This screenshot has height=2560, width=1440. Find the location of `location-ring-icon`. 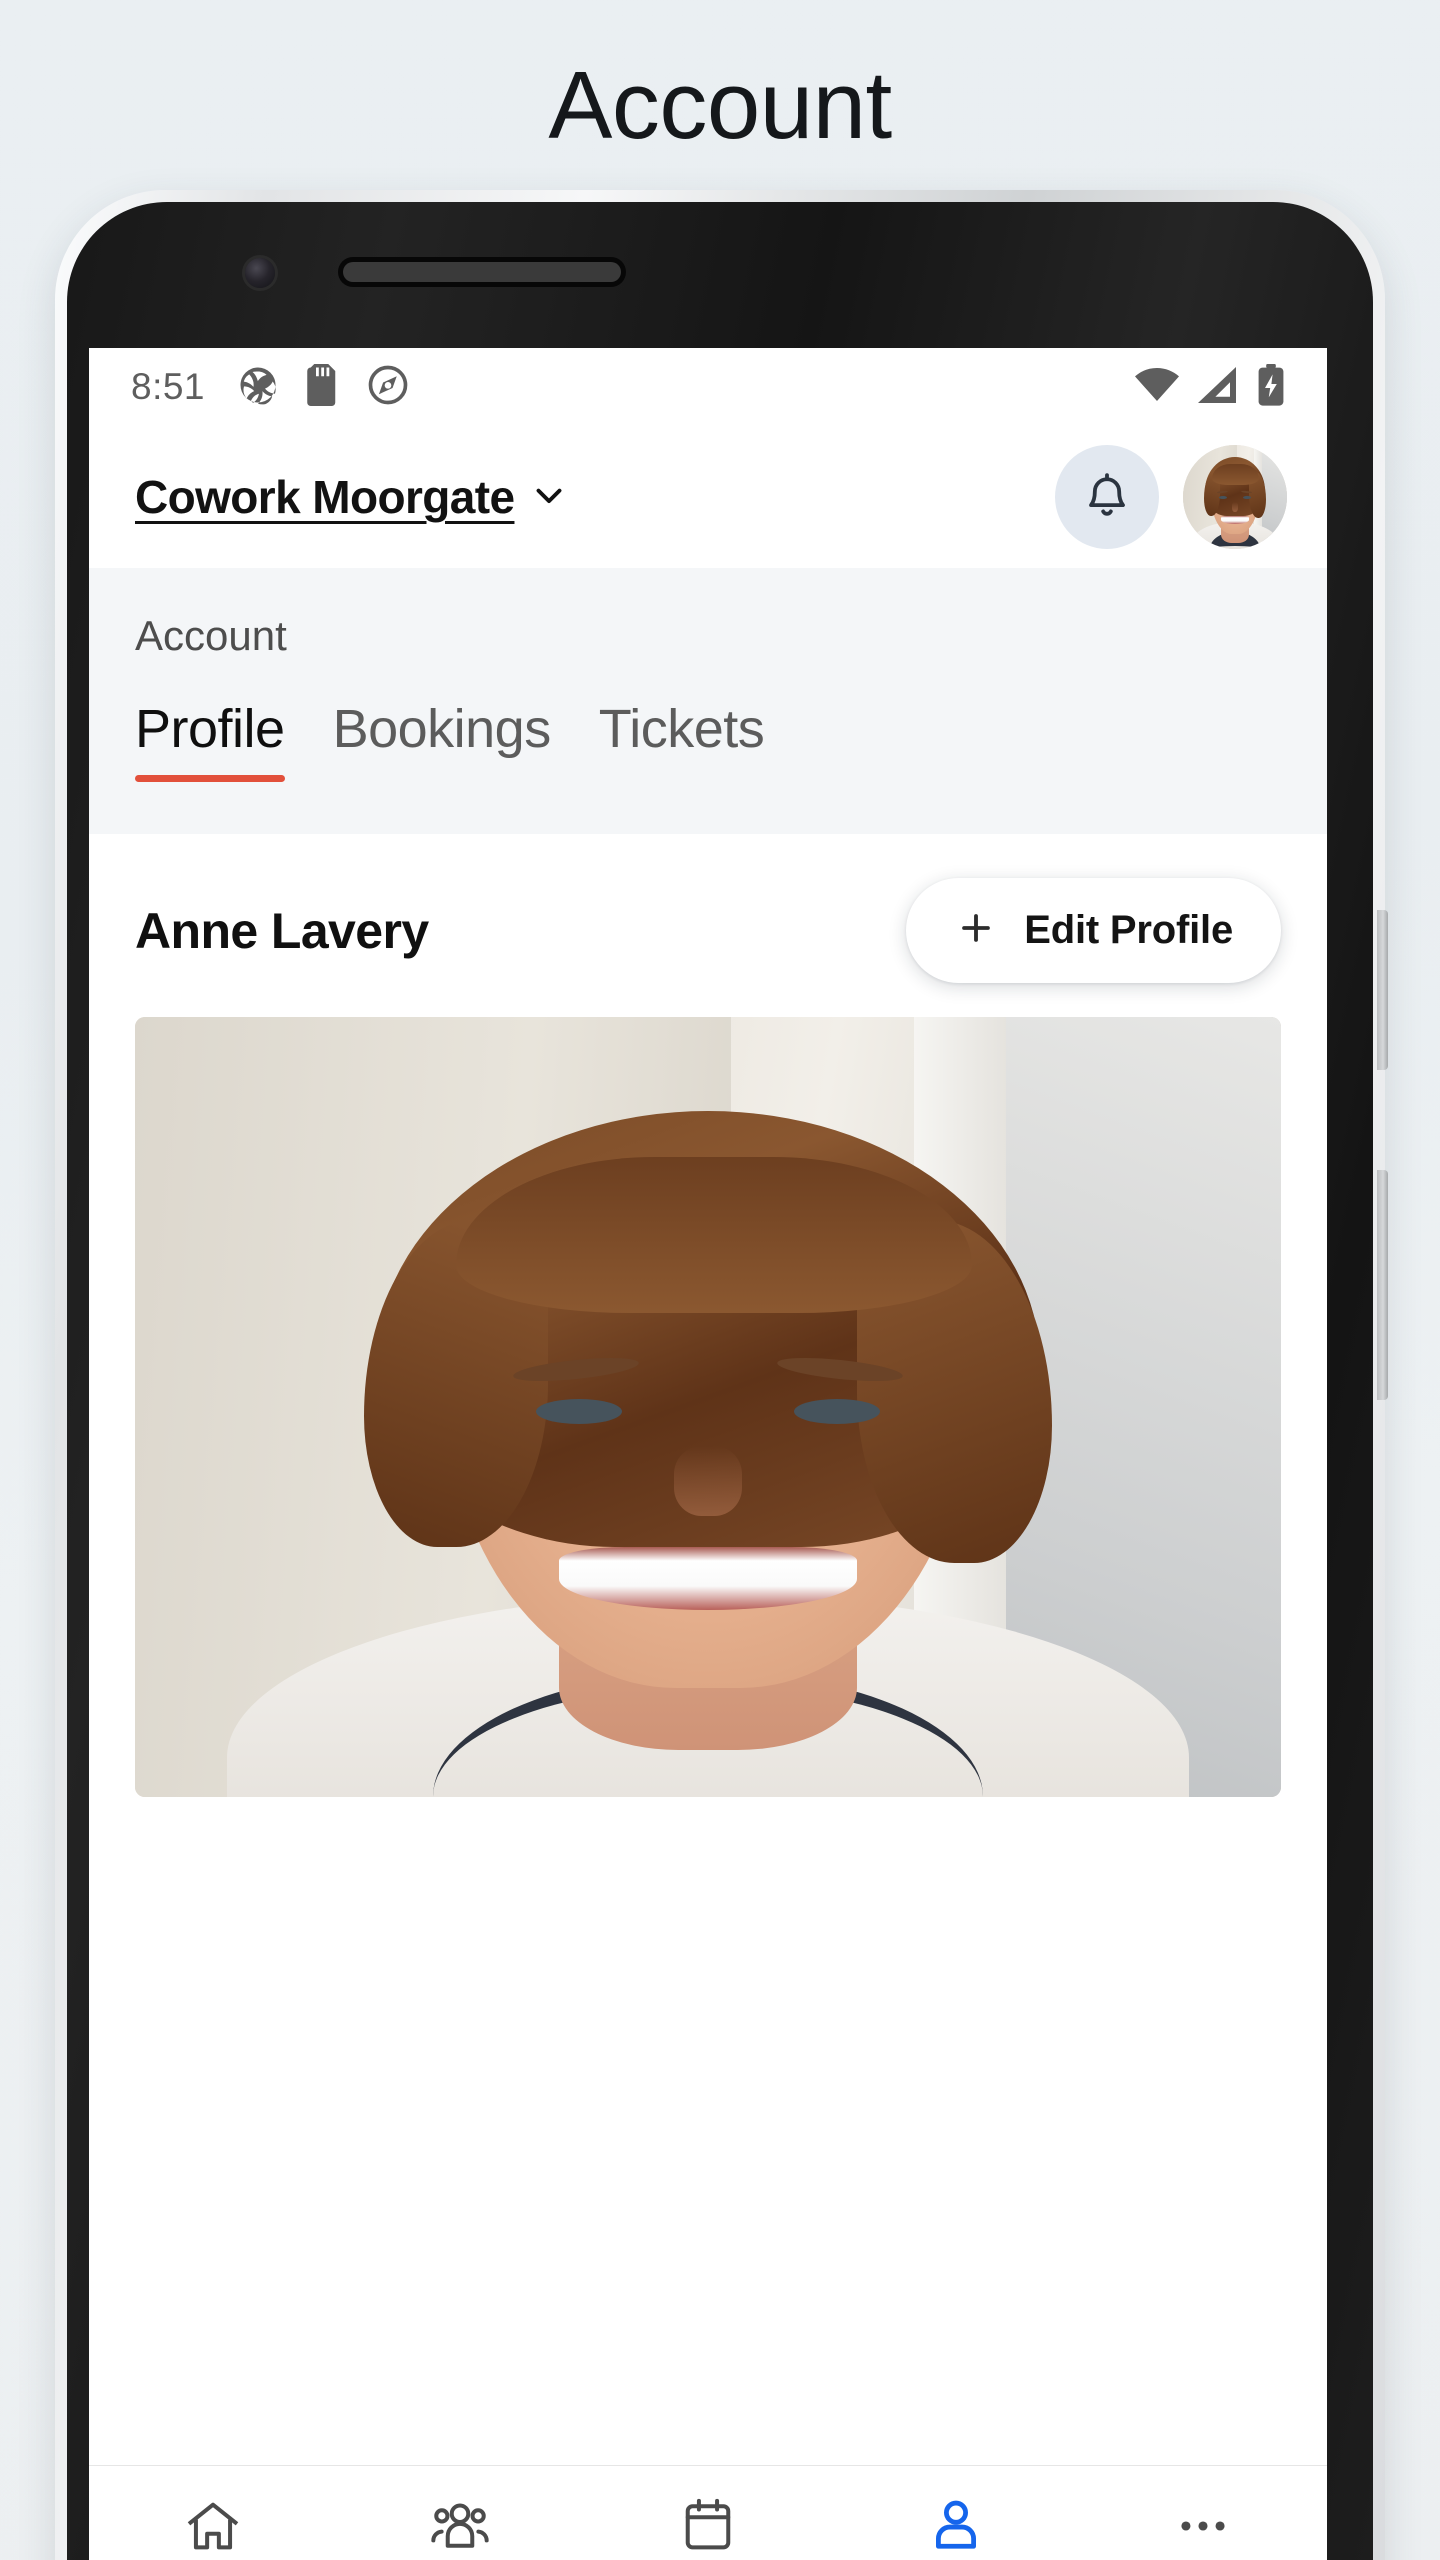

location-ring-icon is located at coordinates (388, 387).